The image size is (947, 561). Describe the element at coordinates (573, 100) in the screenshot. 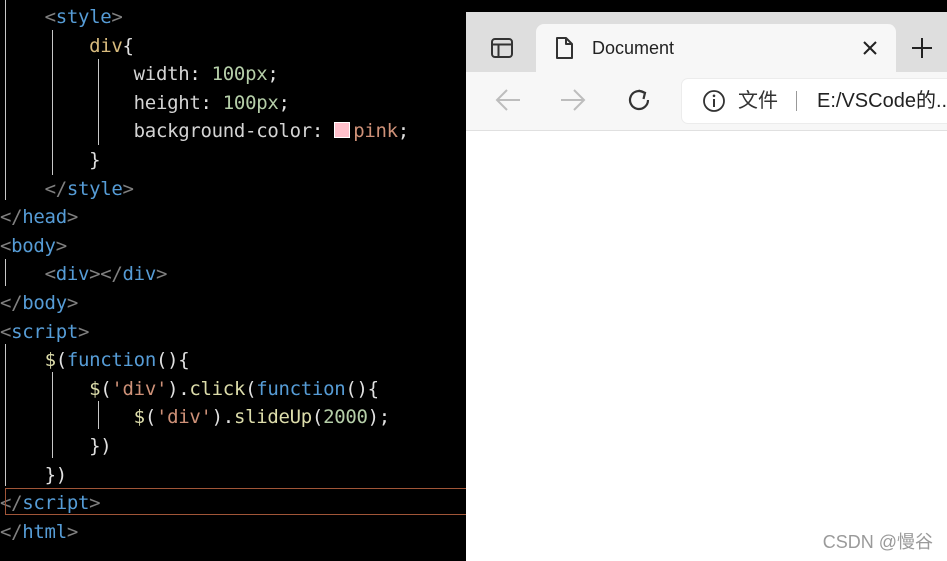

I see `forward-arrow-icon` at that location.